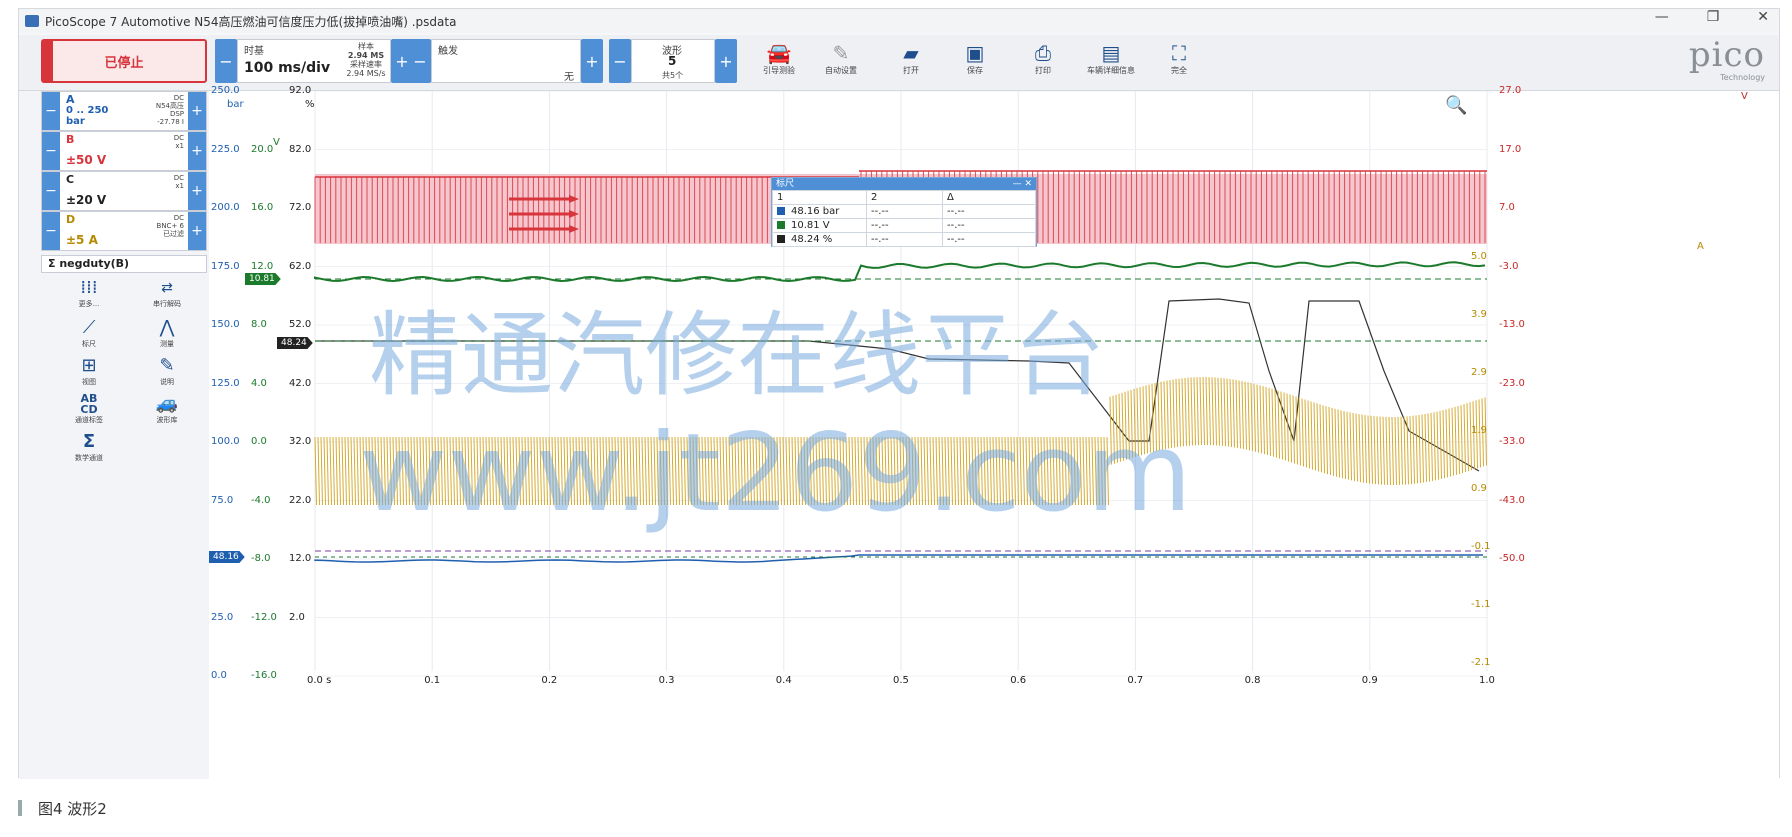 Image resolution: width=1792 pixels, height=837 pixels. What do you see at coordinates (1507, 207) in the screenshot?
I see `axis-r-tick-label: 7.0` at bounding box center [1507, 207].